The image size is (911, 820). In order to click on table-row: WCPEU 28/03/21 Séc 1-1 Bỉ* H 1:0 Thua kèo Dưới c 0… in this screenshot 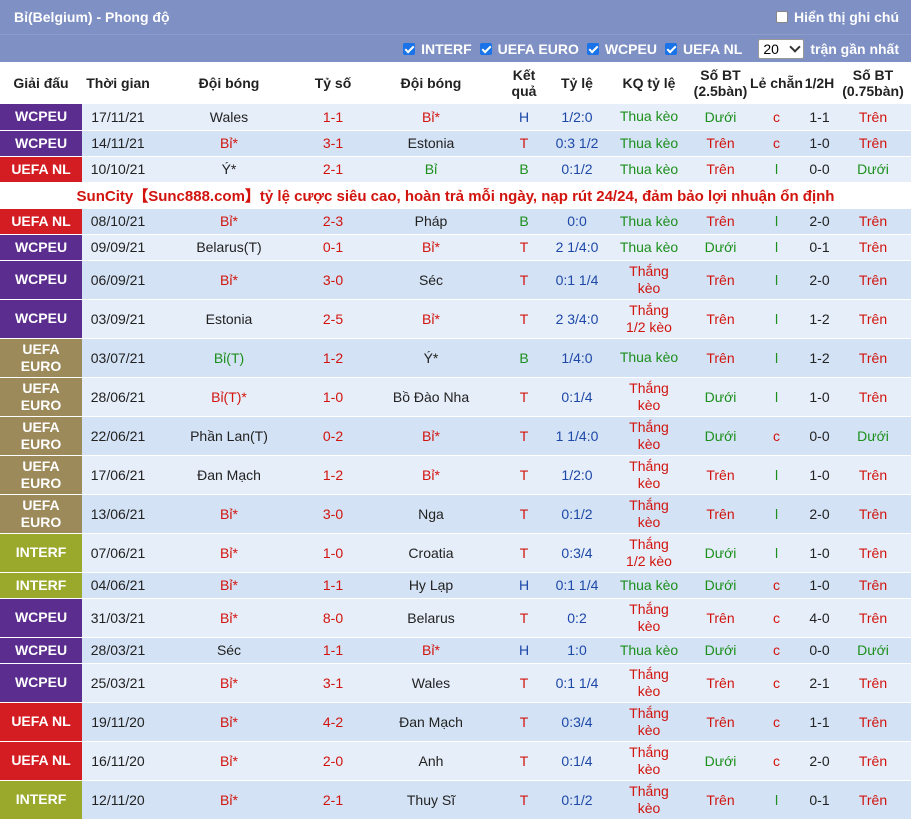, I will do `click(455, 650)`.